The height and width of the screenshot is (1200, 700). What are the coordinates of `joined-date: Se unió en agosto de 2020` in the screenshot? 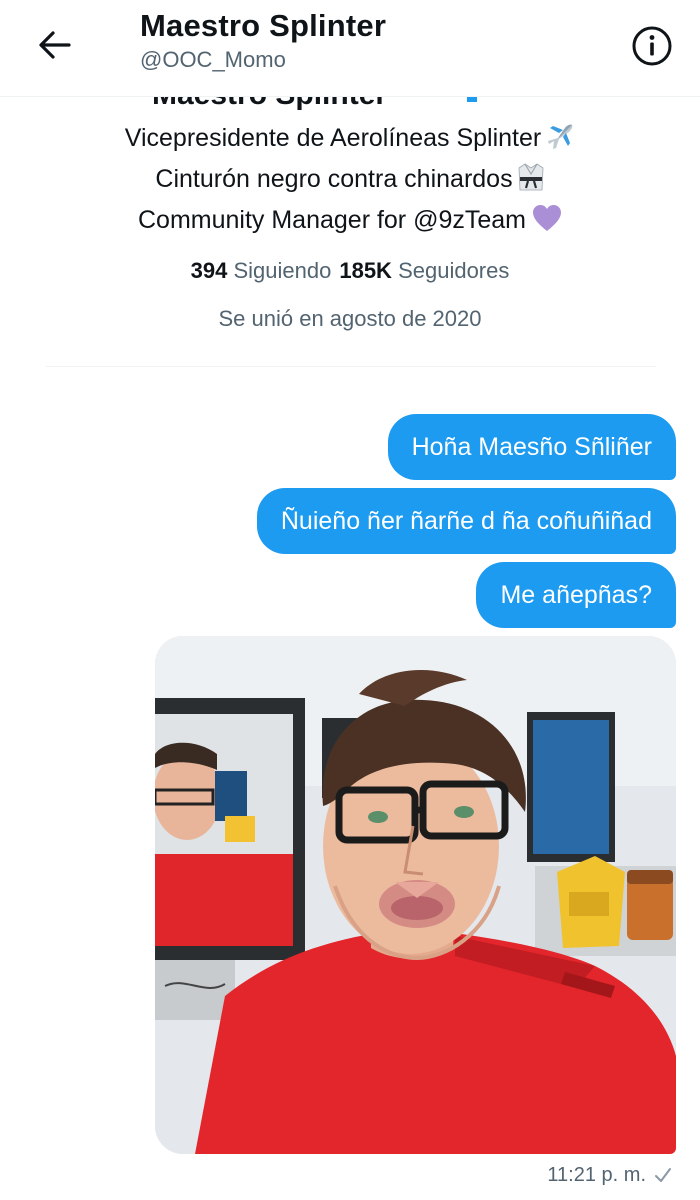 It's located at (350, 318).